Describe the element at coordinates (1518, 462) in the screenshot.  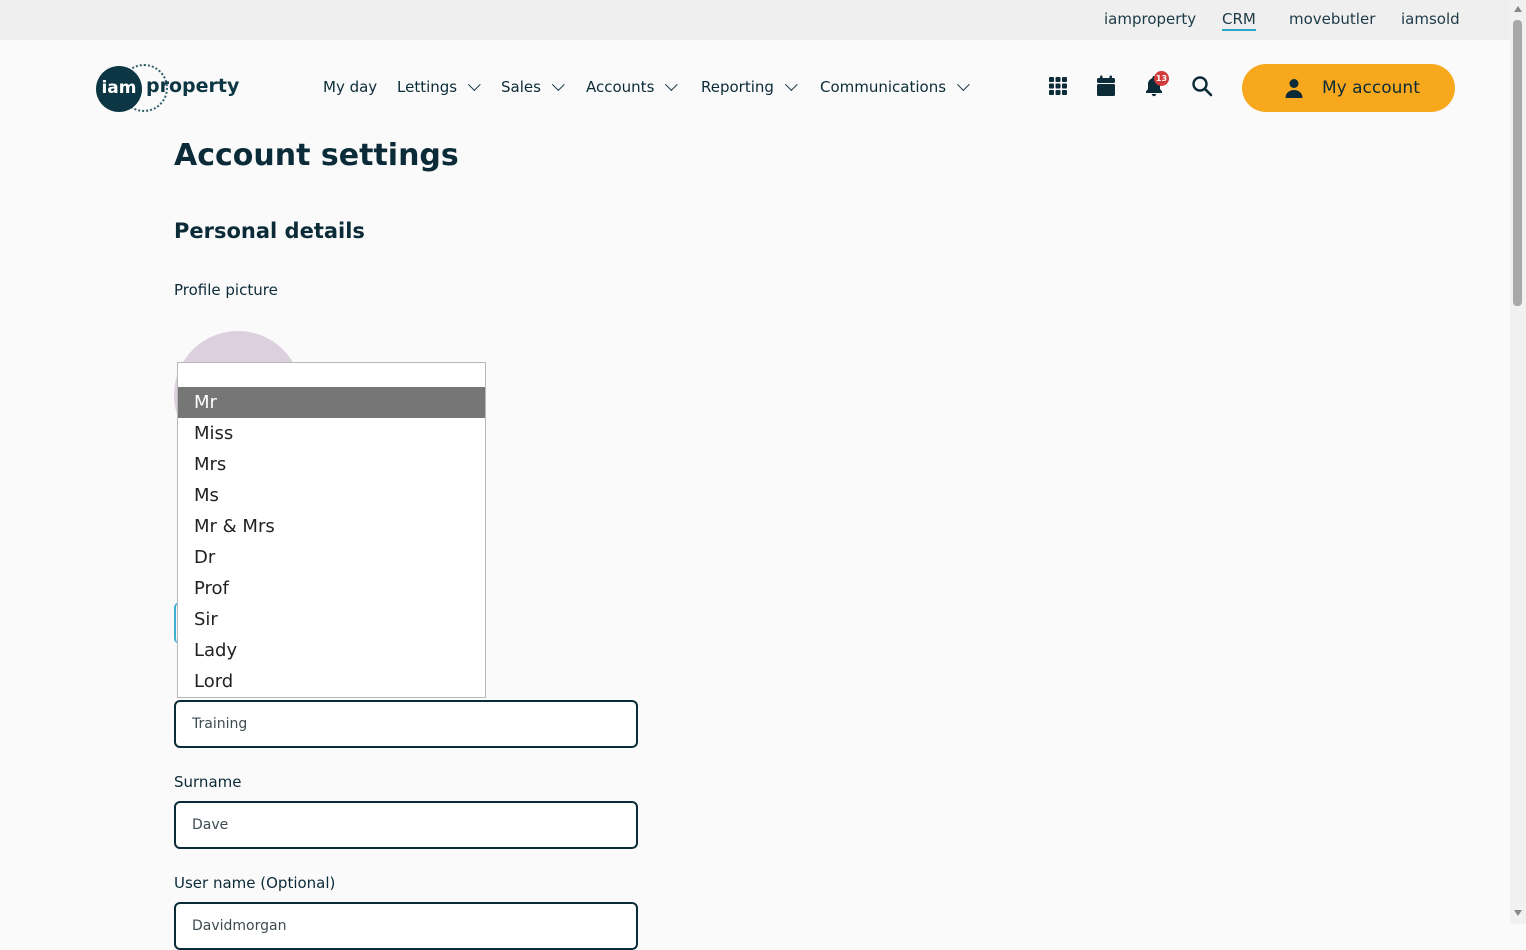
I see `page-scrollbar` at that location.